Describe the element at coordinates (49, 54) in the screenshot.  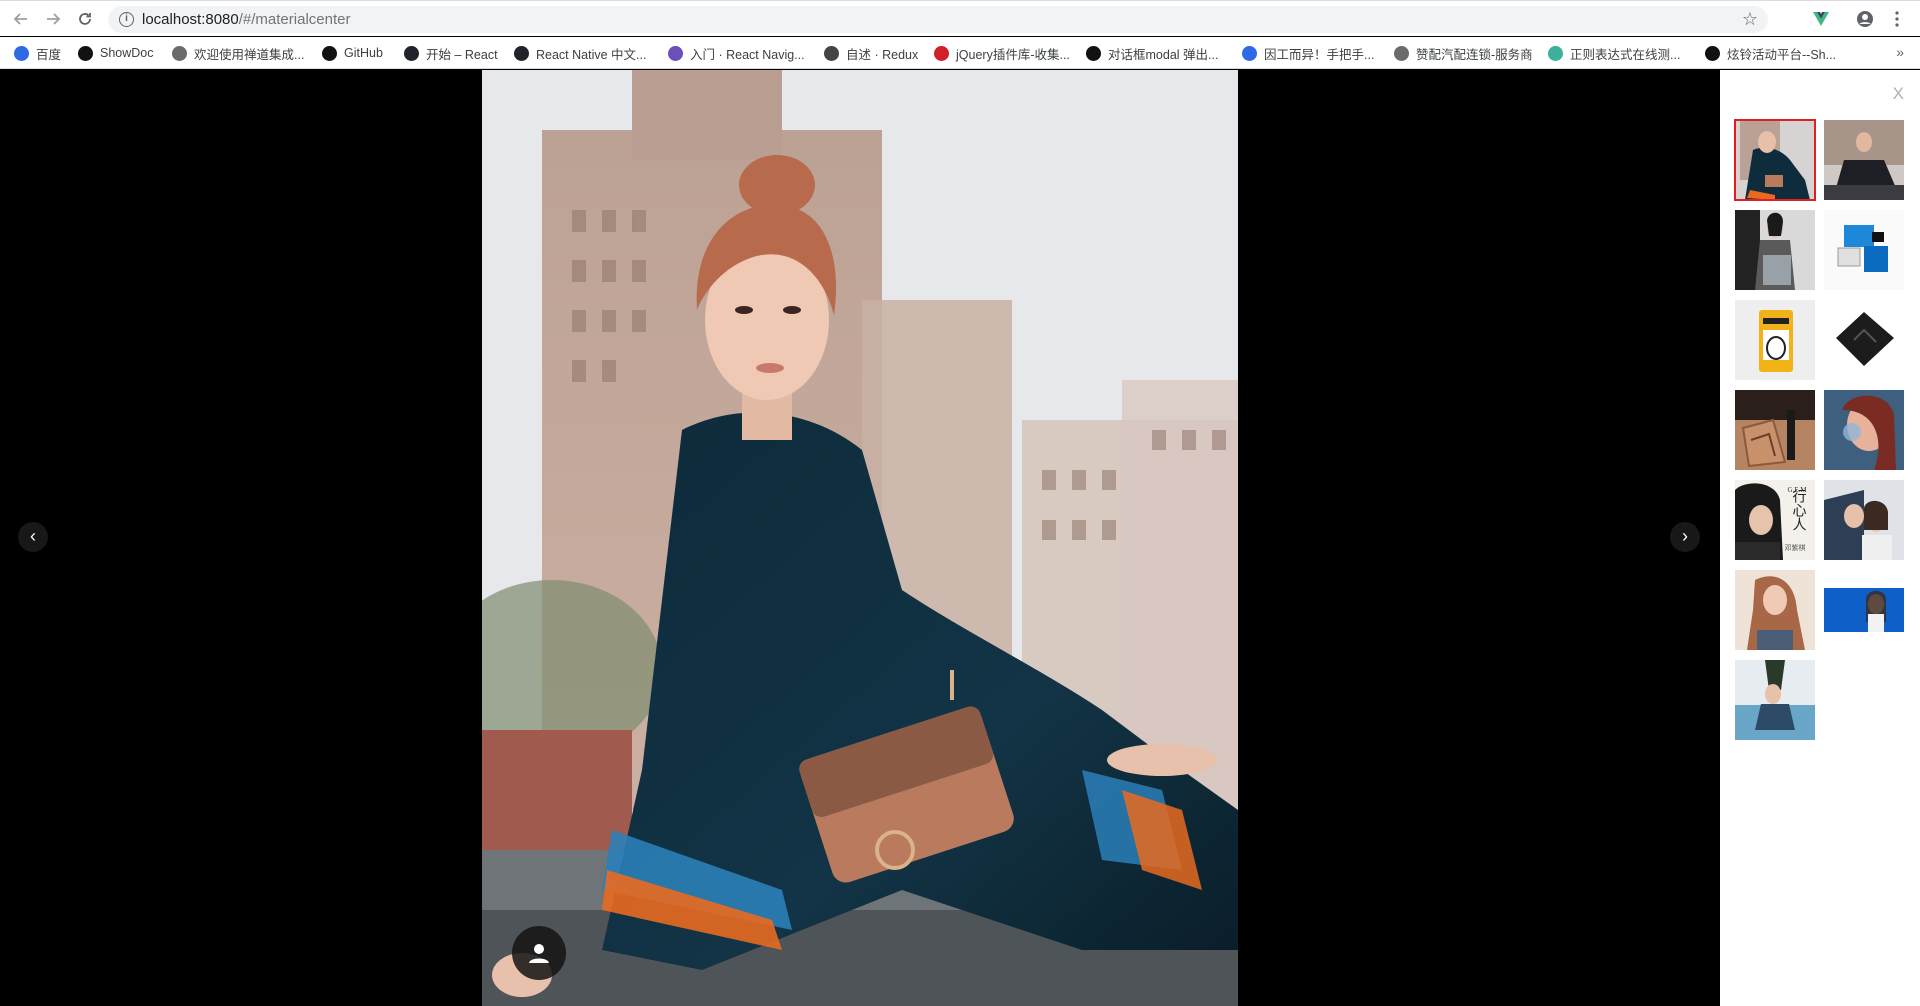
I see `bookmark-label: 百度` at that location.